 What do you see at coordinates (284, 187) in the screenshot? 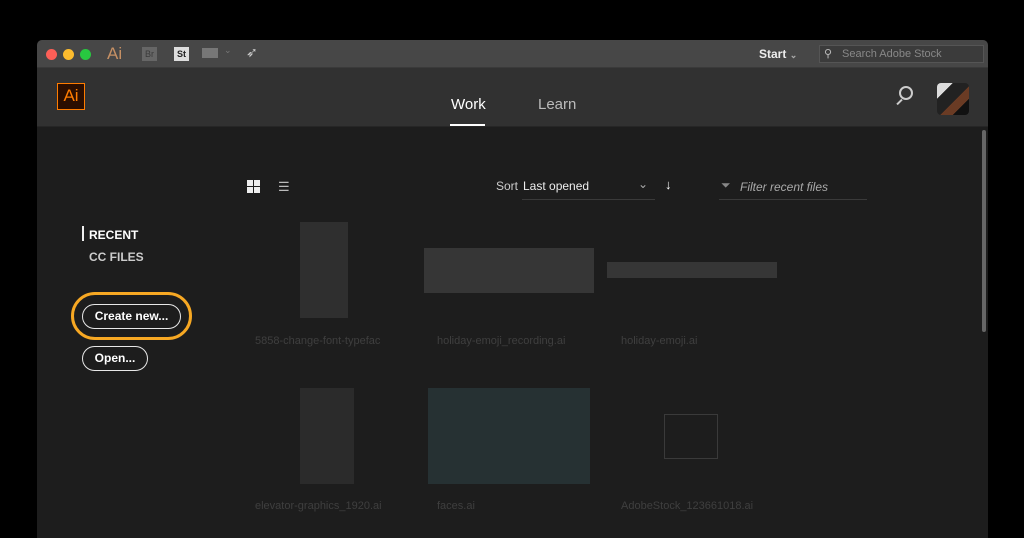
I see `list-view-icon: ☰` at bounding box center [284, 187].